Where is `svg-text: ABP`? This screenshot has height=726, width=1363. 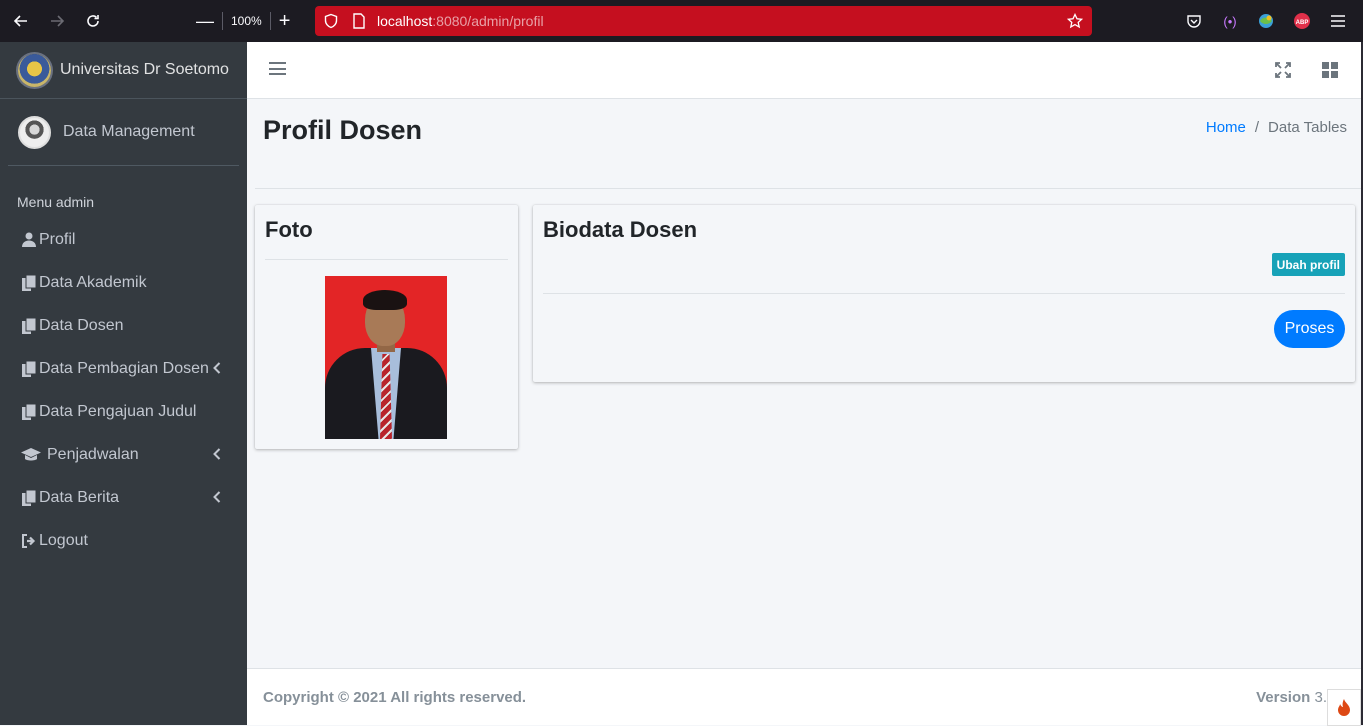
svg-text: ABP is located at coordinates (1302, 23).